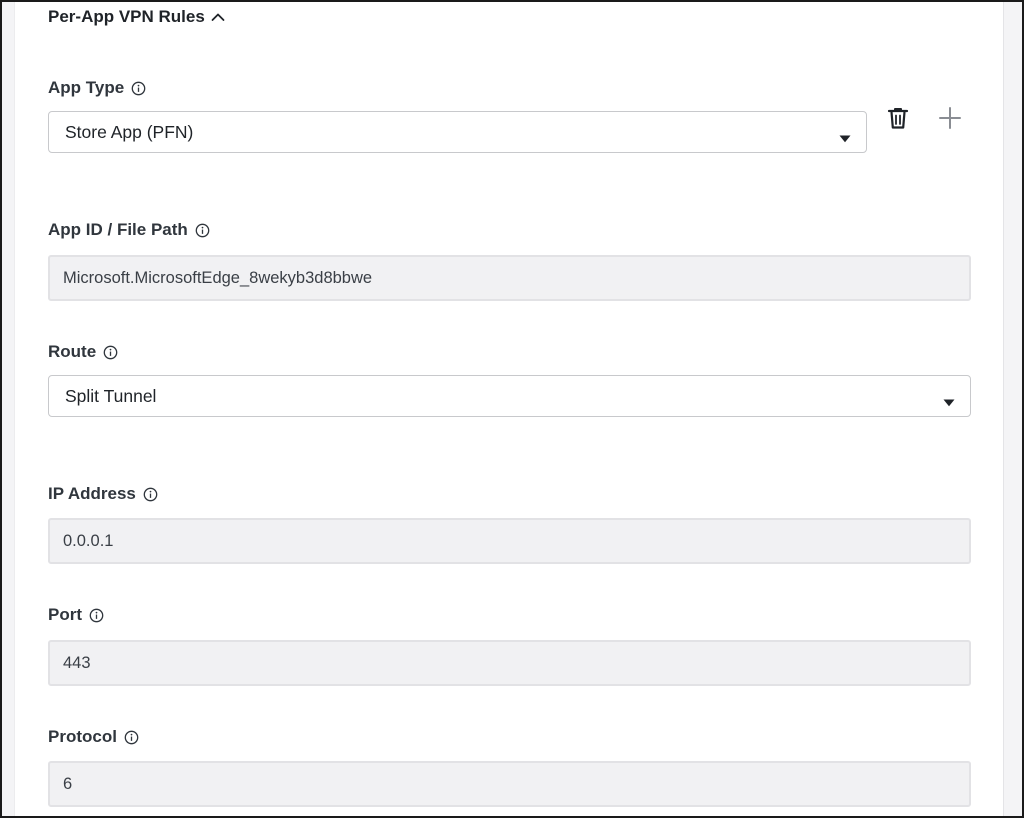 The image size is (1024, 818). What do you see at coordinates (82, 736) in the screenshot?
I see `protocol-label-text: Protocol` at bounding box center [82, 736].